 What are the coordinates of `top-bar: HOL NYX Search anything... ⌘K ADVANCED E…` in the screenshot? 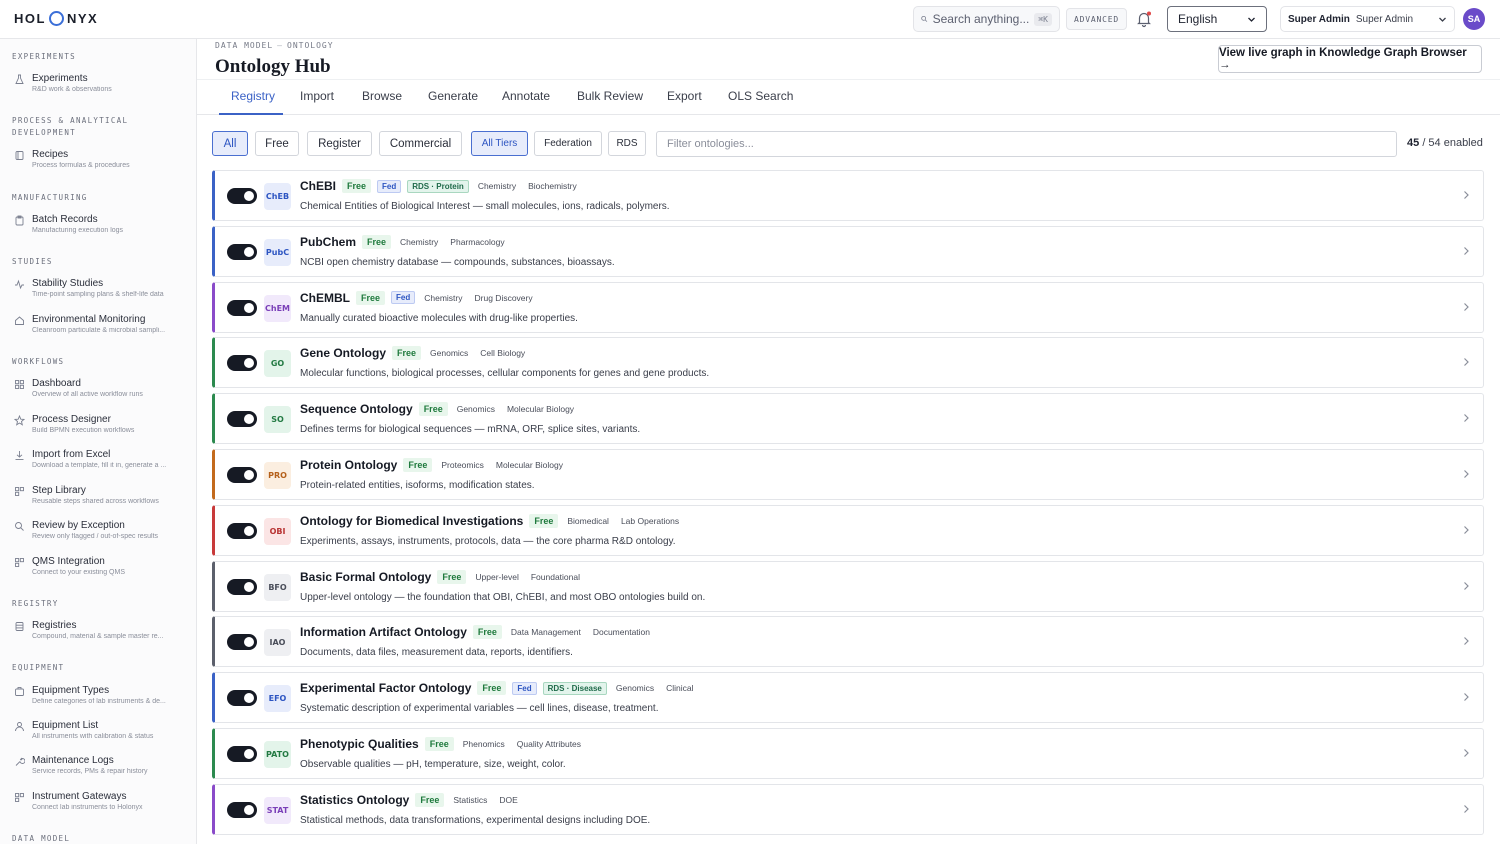 It's located at (750, 19).